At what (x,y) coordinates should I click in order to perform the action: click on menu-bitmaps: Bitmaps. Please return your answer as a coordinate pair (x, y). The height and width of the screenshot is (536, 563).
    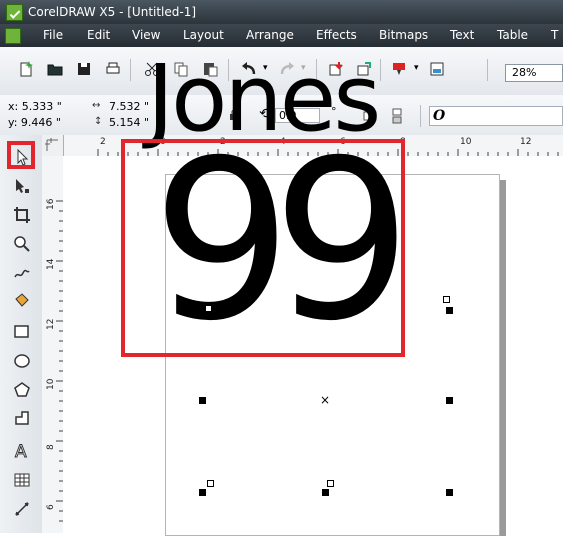
    Looking at the image, I should click on (403, 35).